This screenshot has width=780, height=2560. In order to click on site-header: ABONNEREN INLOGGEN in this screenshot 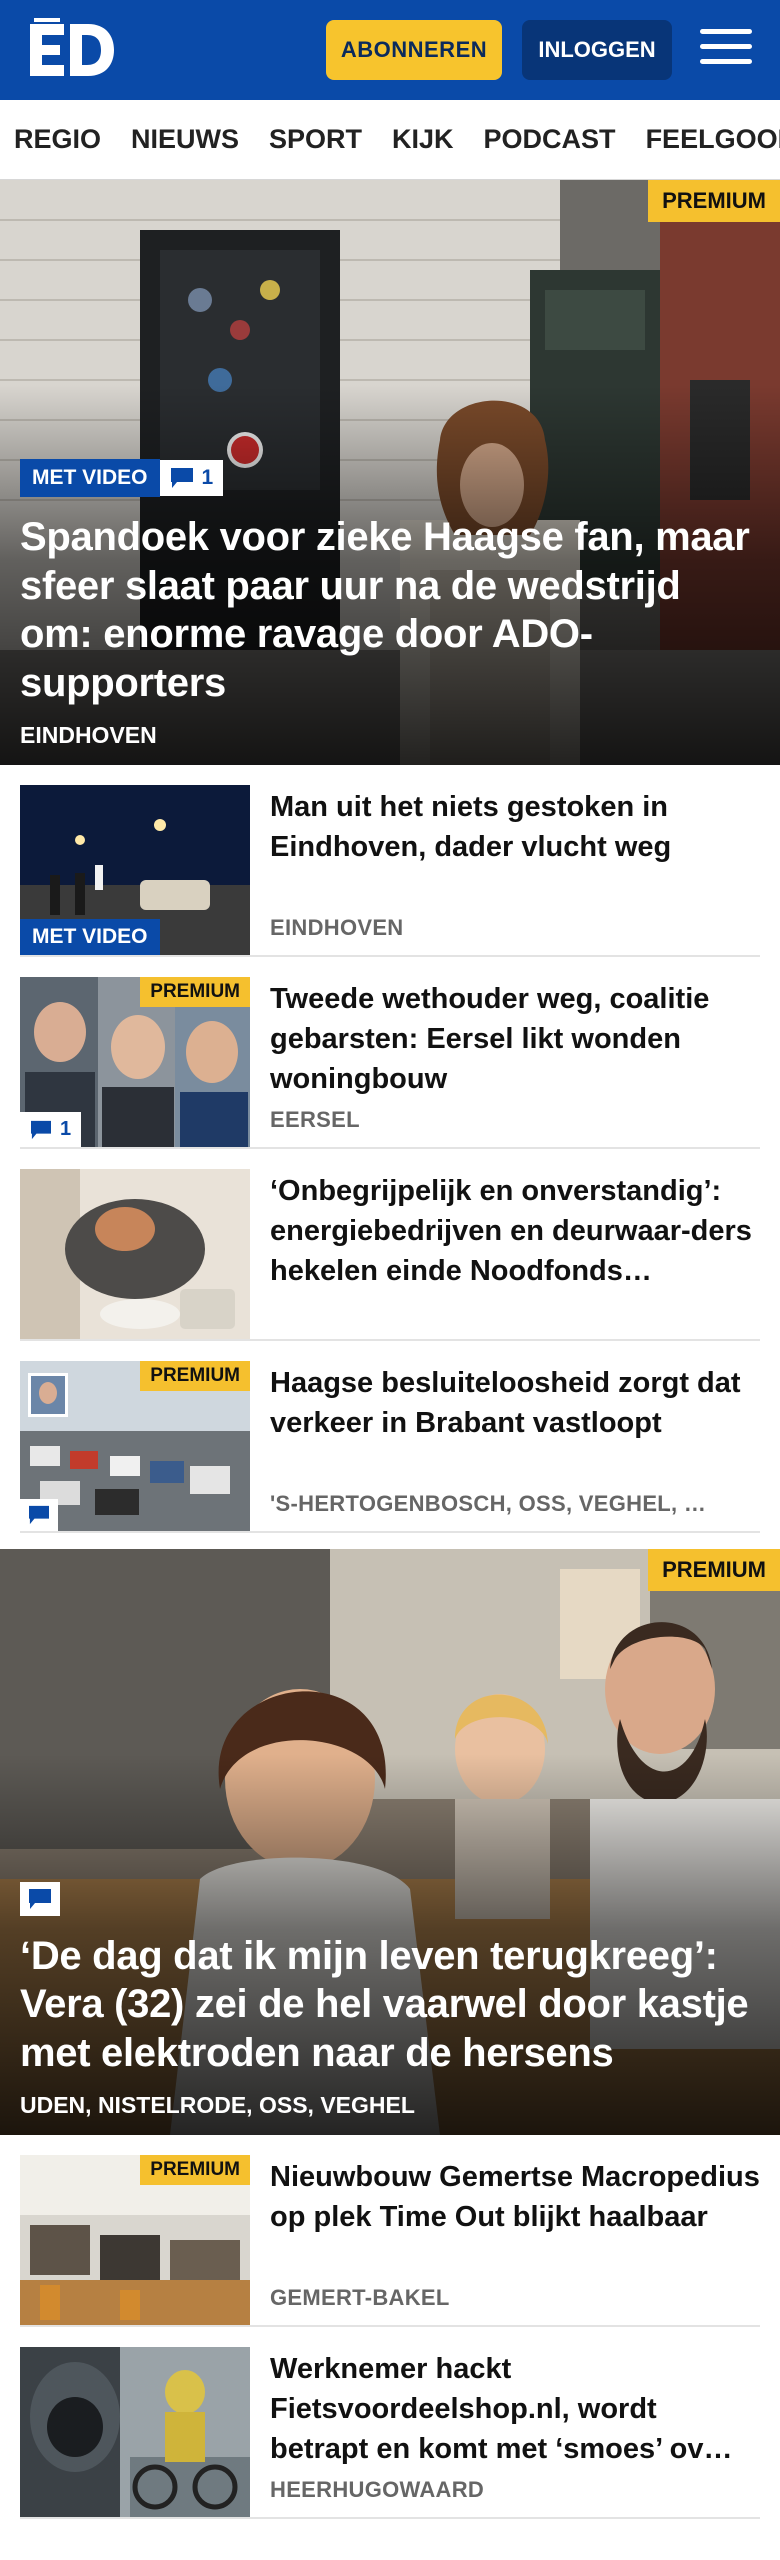, I will do `click(390, 50)`.